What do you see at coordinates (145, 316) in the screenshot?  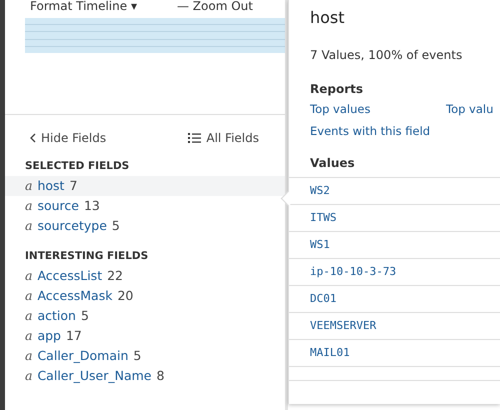 I see `field-item: a action 5` at bounding box center [145, 316].